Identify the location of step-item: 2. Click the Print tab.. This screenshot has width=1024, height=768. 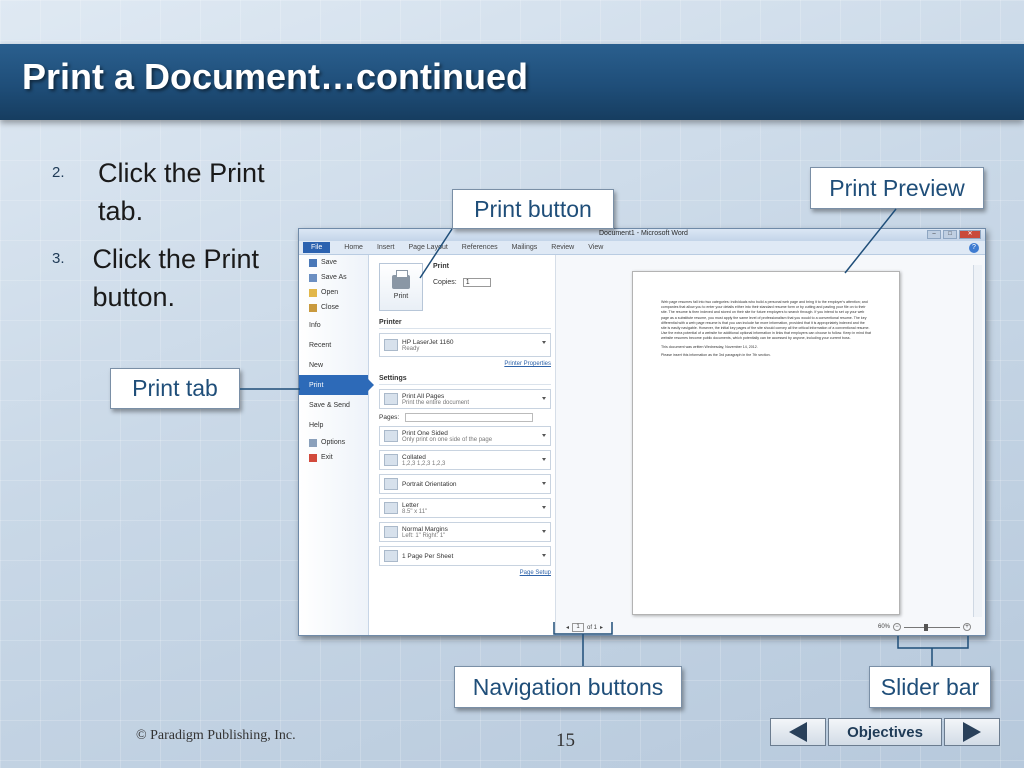
(172, 192).